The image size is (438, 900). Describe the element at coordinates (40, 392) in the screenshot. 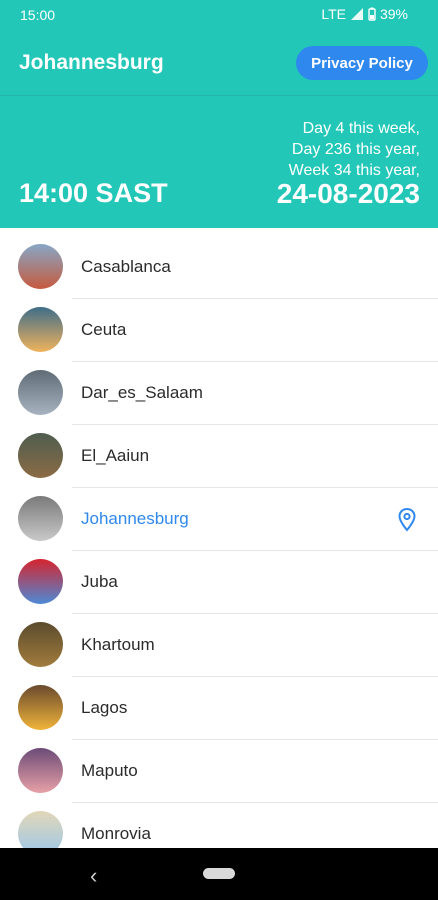

I see `dar-es-salaam-photo-icon` at that location.